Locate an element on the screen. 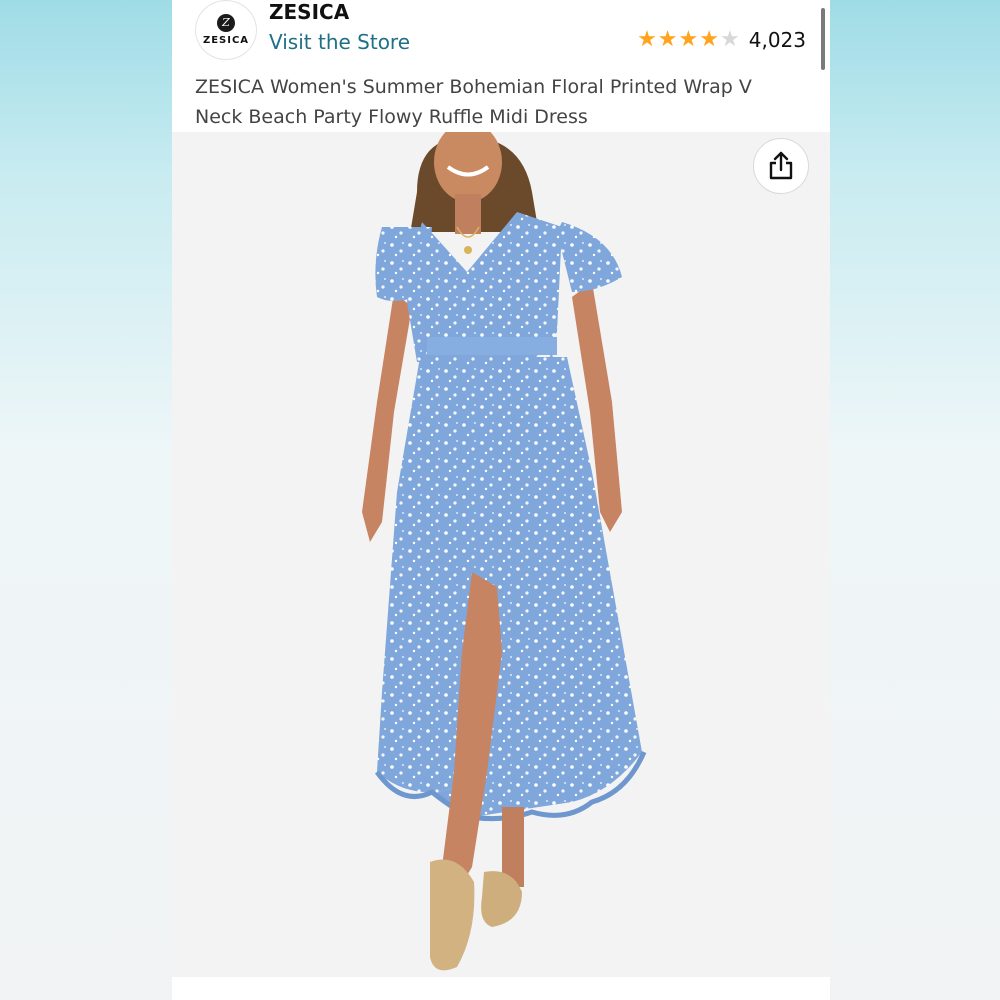  star-rating: ★ ★ ★ ★ ★ is located at coordinates (689, 40).